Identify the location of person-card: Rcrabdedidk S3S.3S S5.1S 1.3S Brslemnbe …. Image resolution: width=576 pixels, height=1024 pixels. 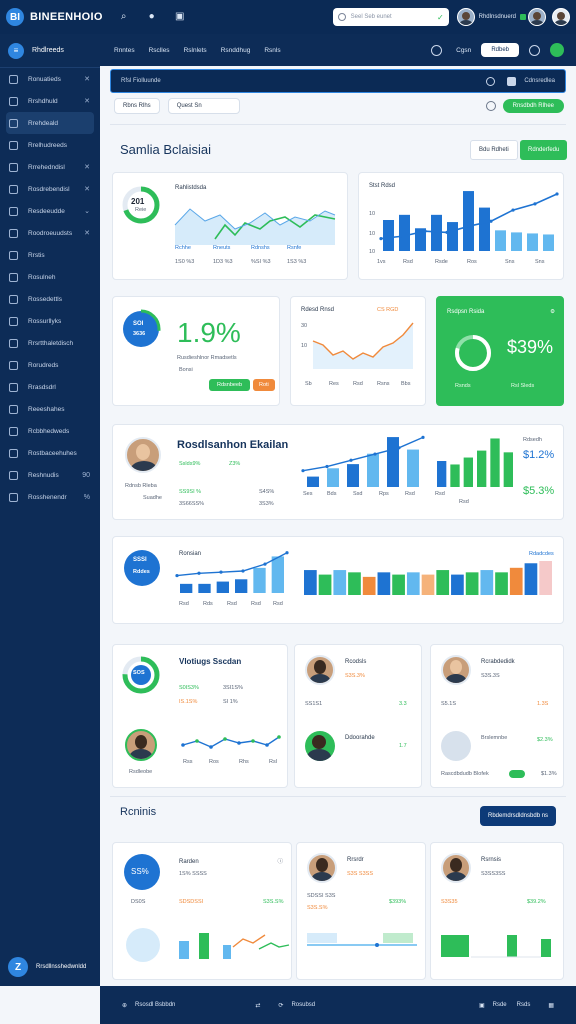
(497, 716).